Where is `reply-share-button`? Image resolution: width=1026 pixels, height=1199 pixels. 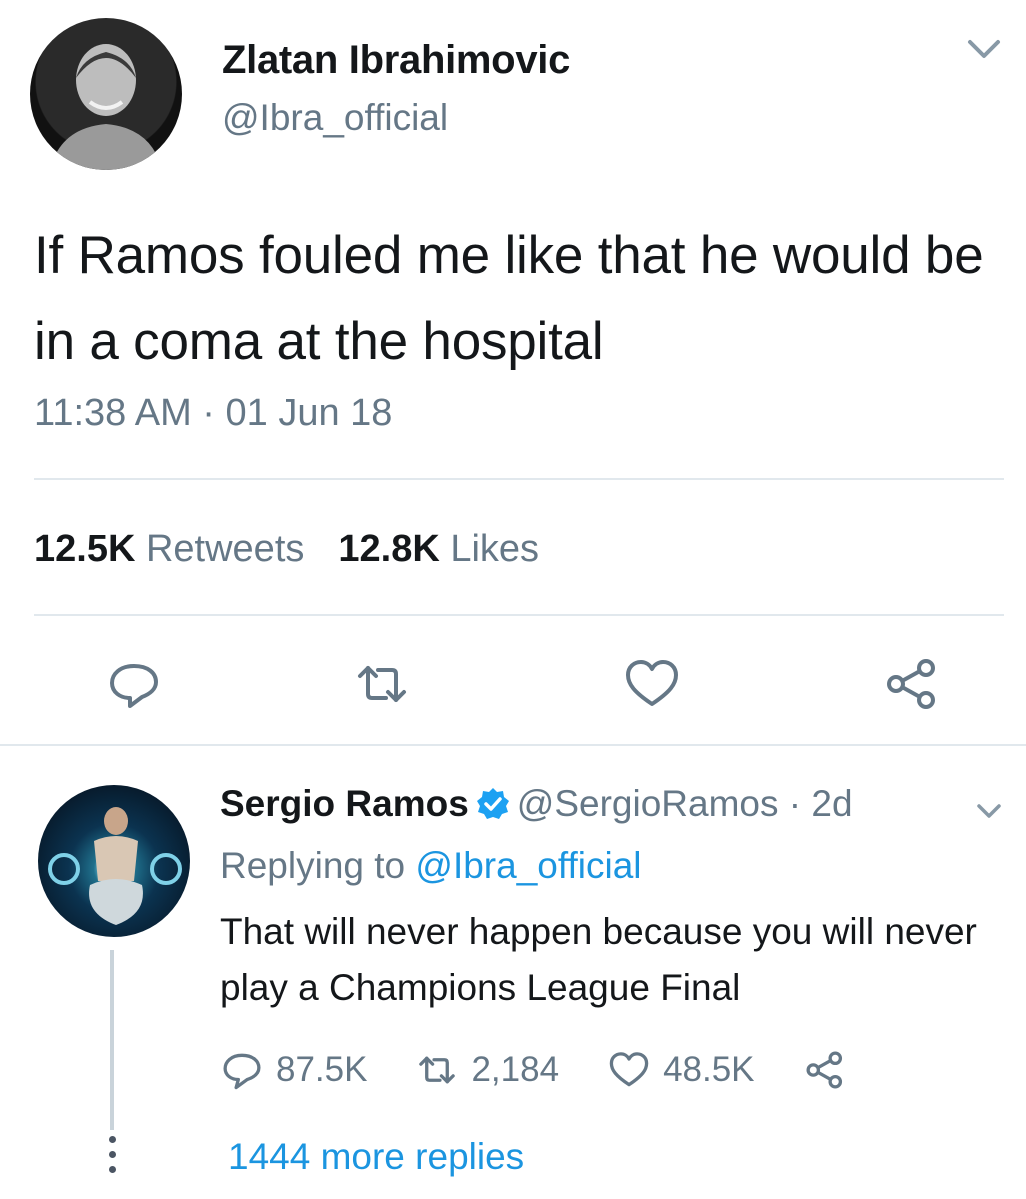
reply-share-button is located at coordinates (831, 1070).